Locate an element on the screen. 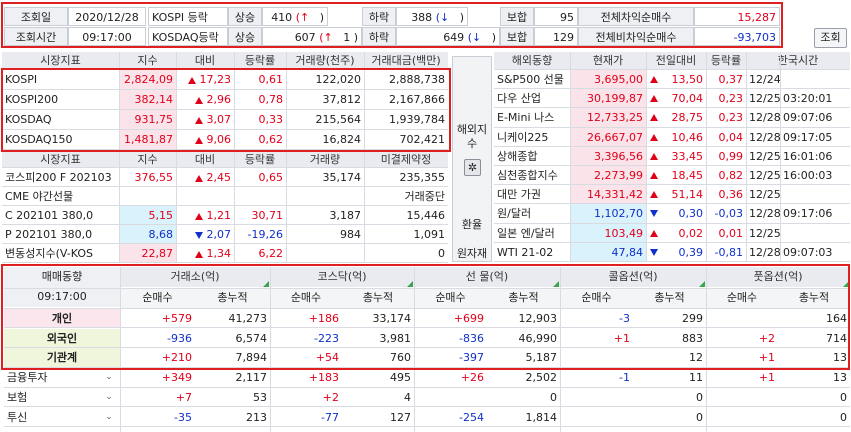 The image size is (851, 432). flow-total-value: 41,273 is located at coordinates (248, 318).